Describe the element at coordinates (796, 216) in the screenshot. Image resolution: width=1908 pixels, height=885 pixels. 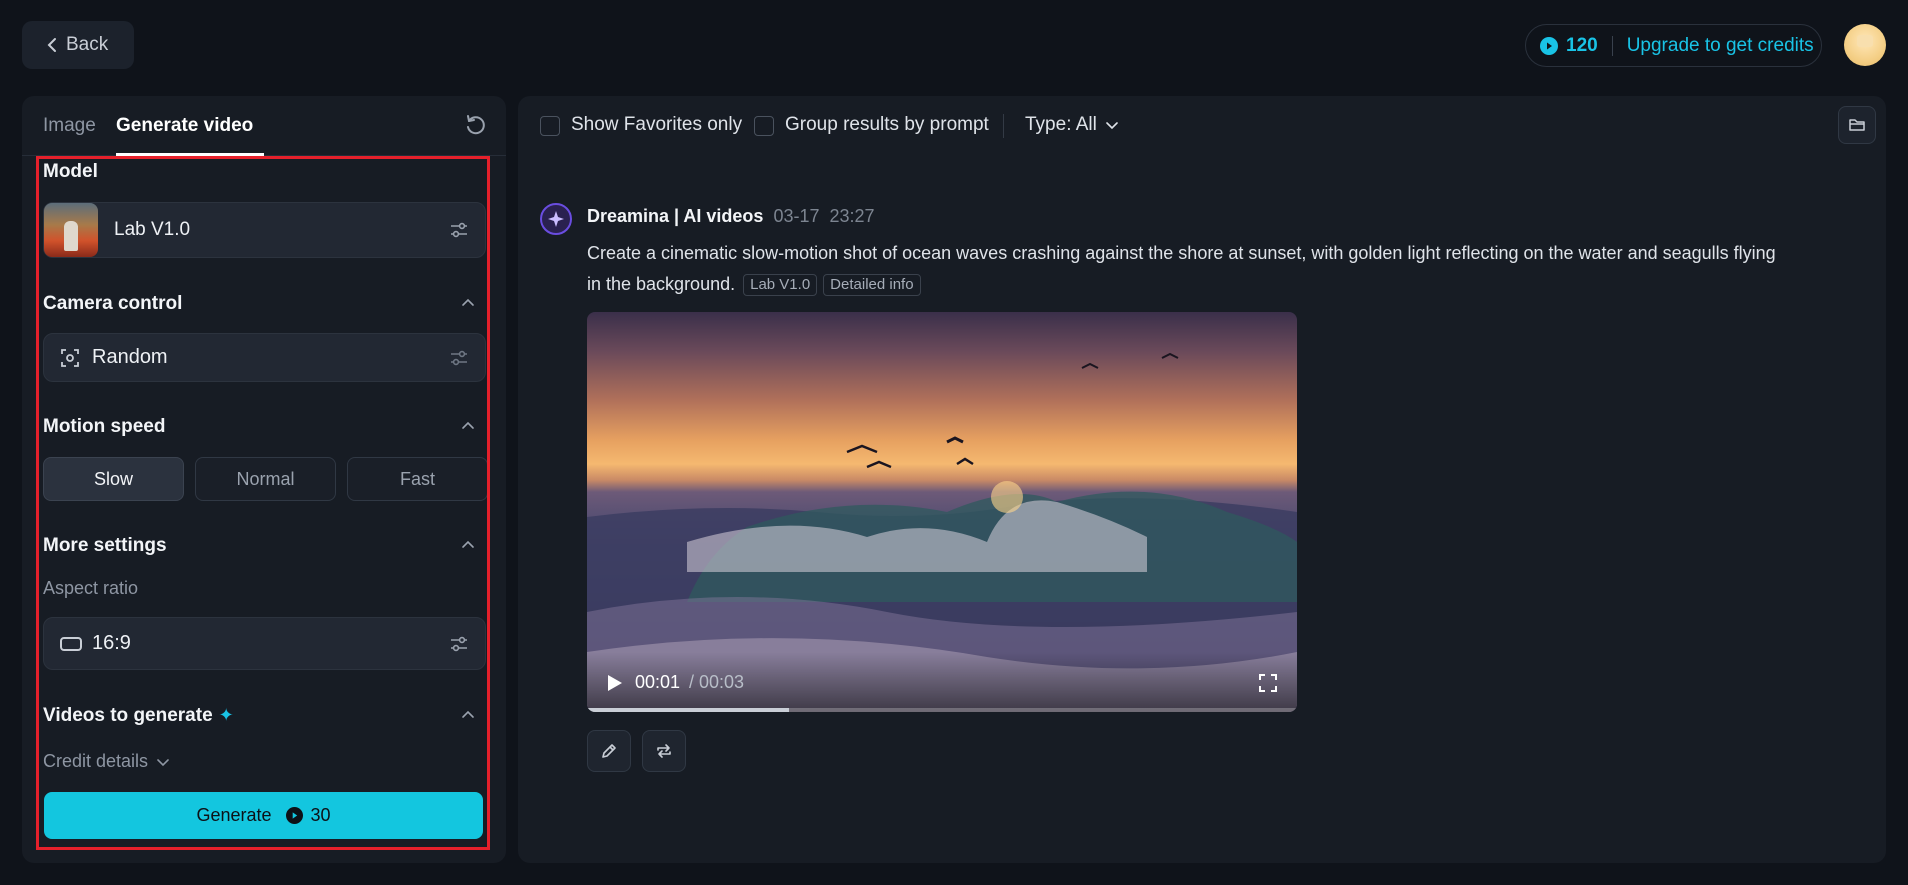
I see `result-date: 03-17` at that location.